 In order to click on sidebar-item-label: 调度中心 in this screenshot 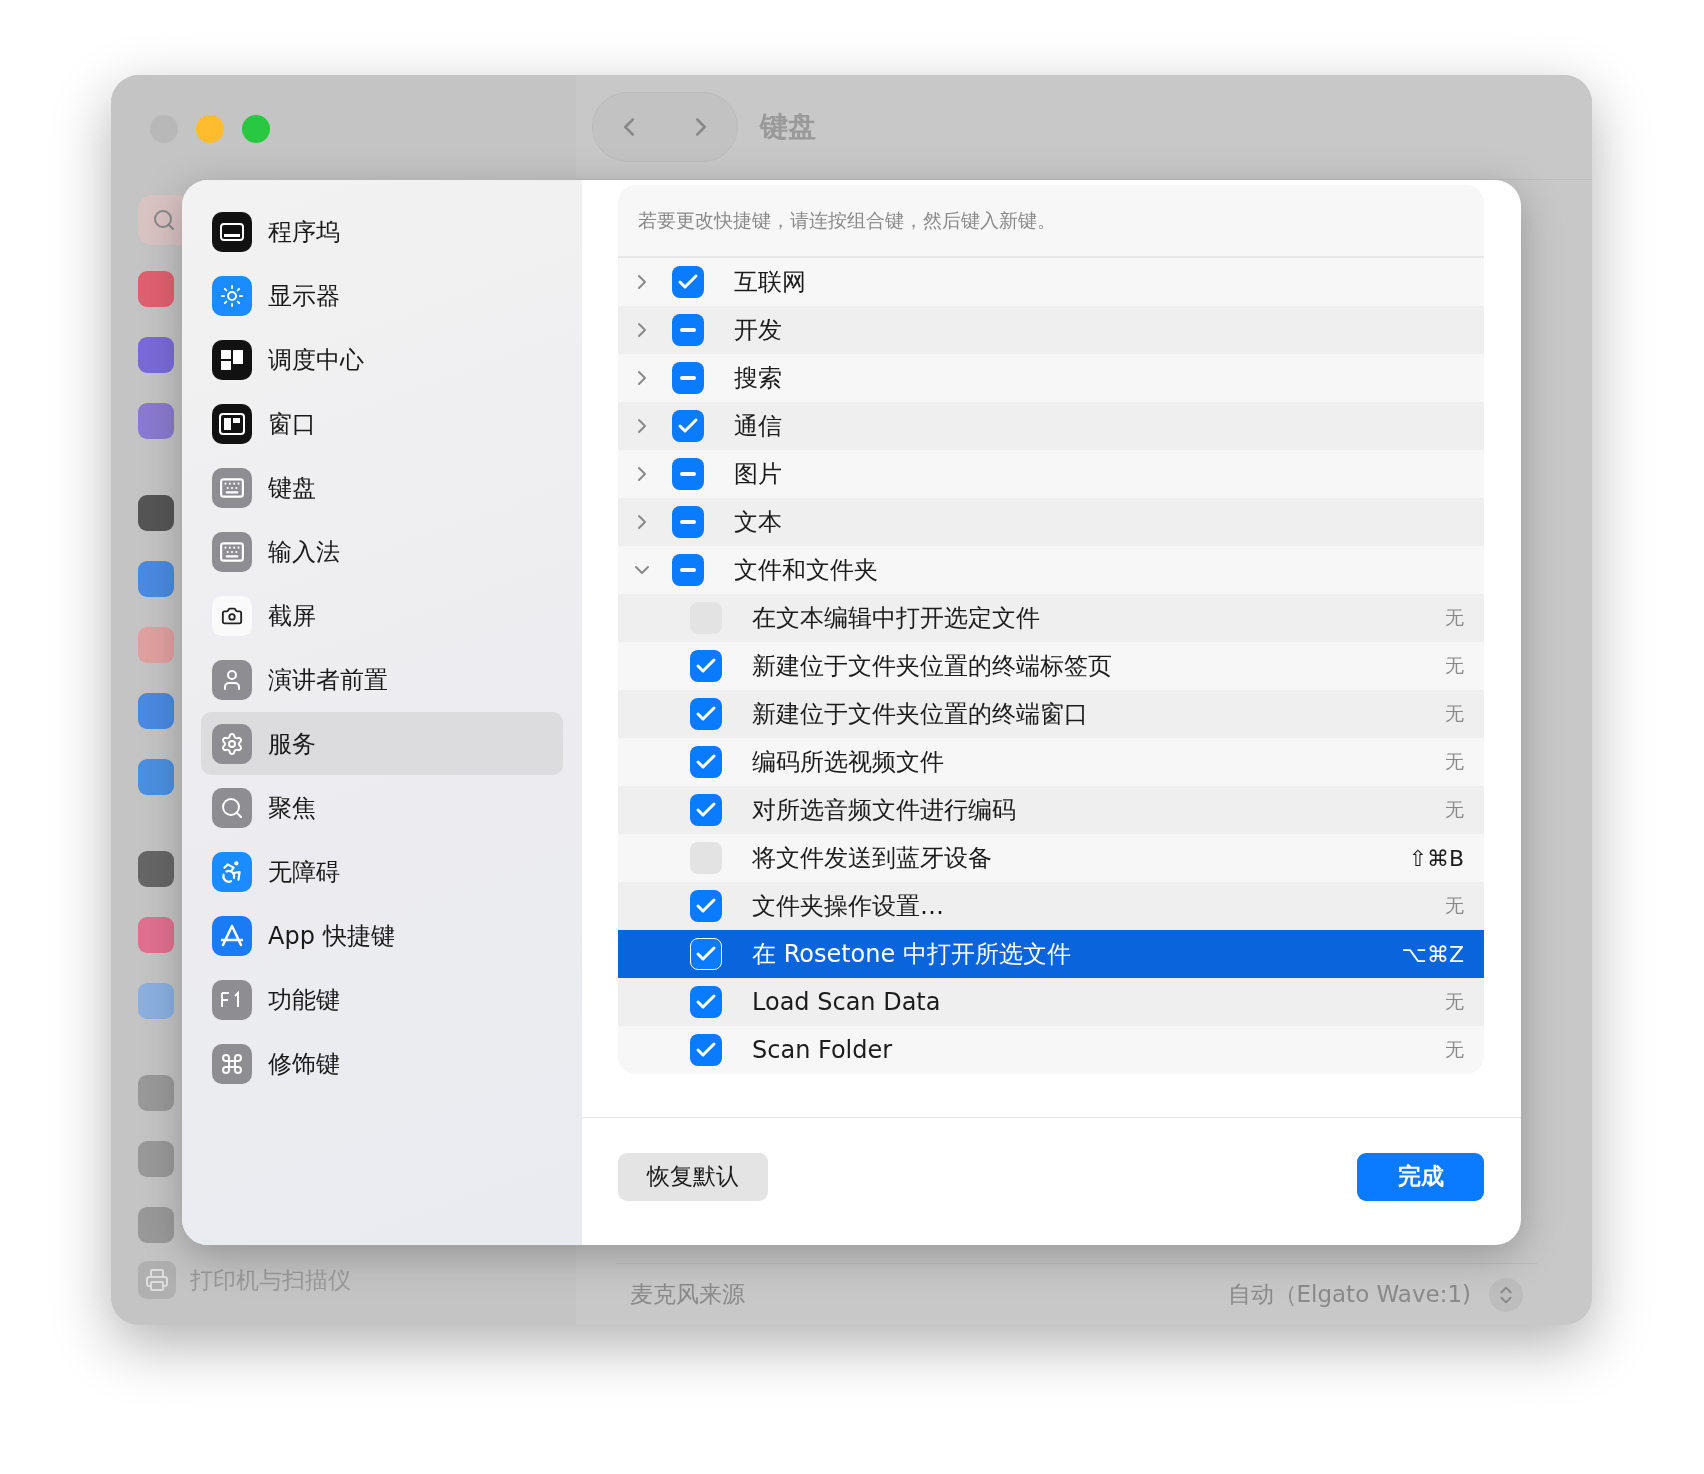, I will do `click(316, 360)`.